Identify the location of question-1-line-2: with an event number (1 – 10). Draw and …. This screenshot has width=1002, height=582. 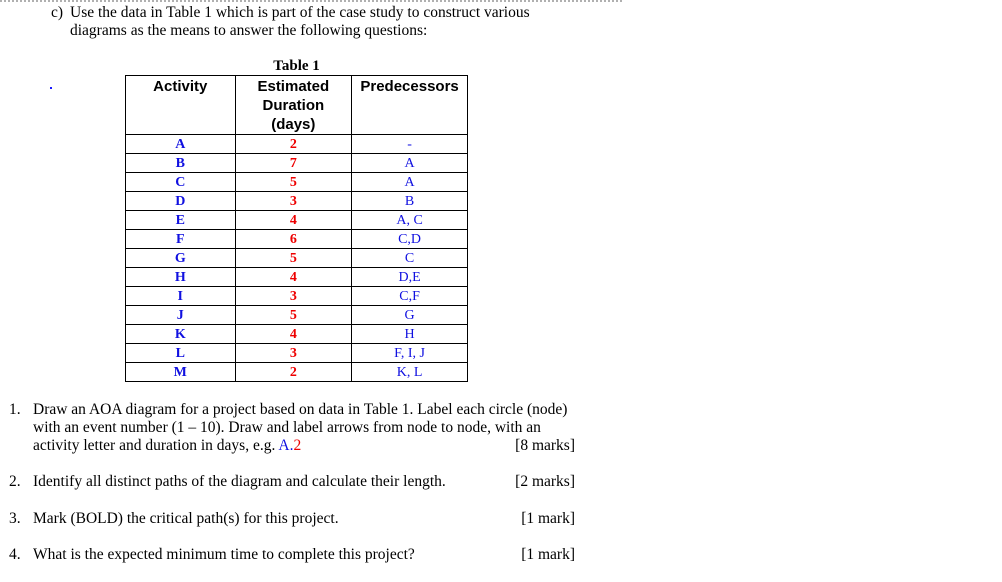
(287, 427).